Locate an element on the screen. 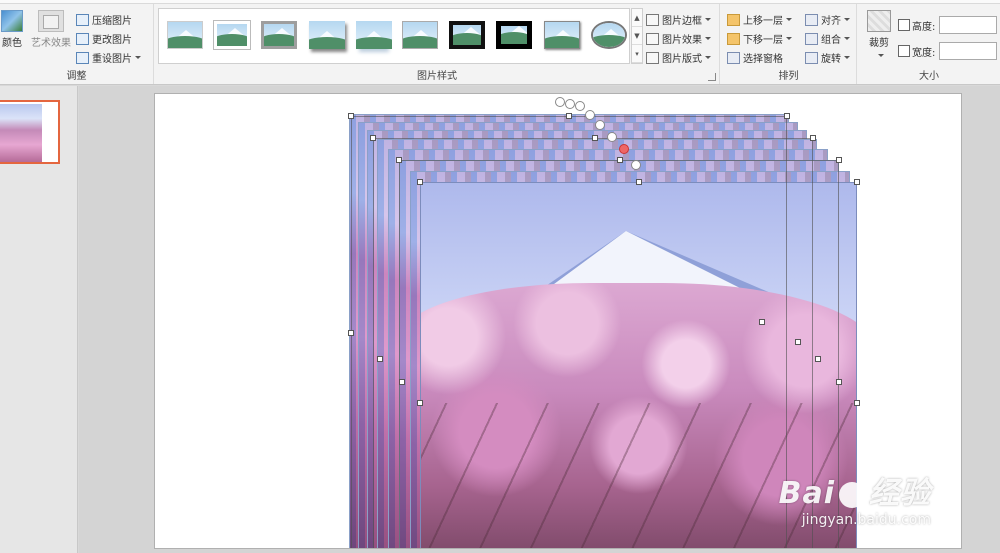 The image size is (1000, 553). style-thumb-simple-frame is located at coordinates (185, 35).